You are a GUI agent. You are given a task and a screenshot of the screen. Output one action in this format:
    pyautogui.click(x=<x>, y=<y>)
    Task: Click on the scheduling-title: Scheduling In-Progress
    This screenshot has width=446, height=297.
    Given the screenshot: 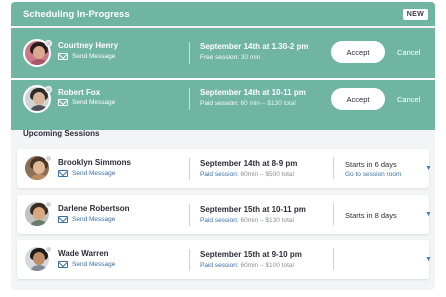 What is the action you would take?
    pyautogui.click(x=76, y=14)
    